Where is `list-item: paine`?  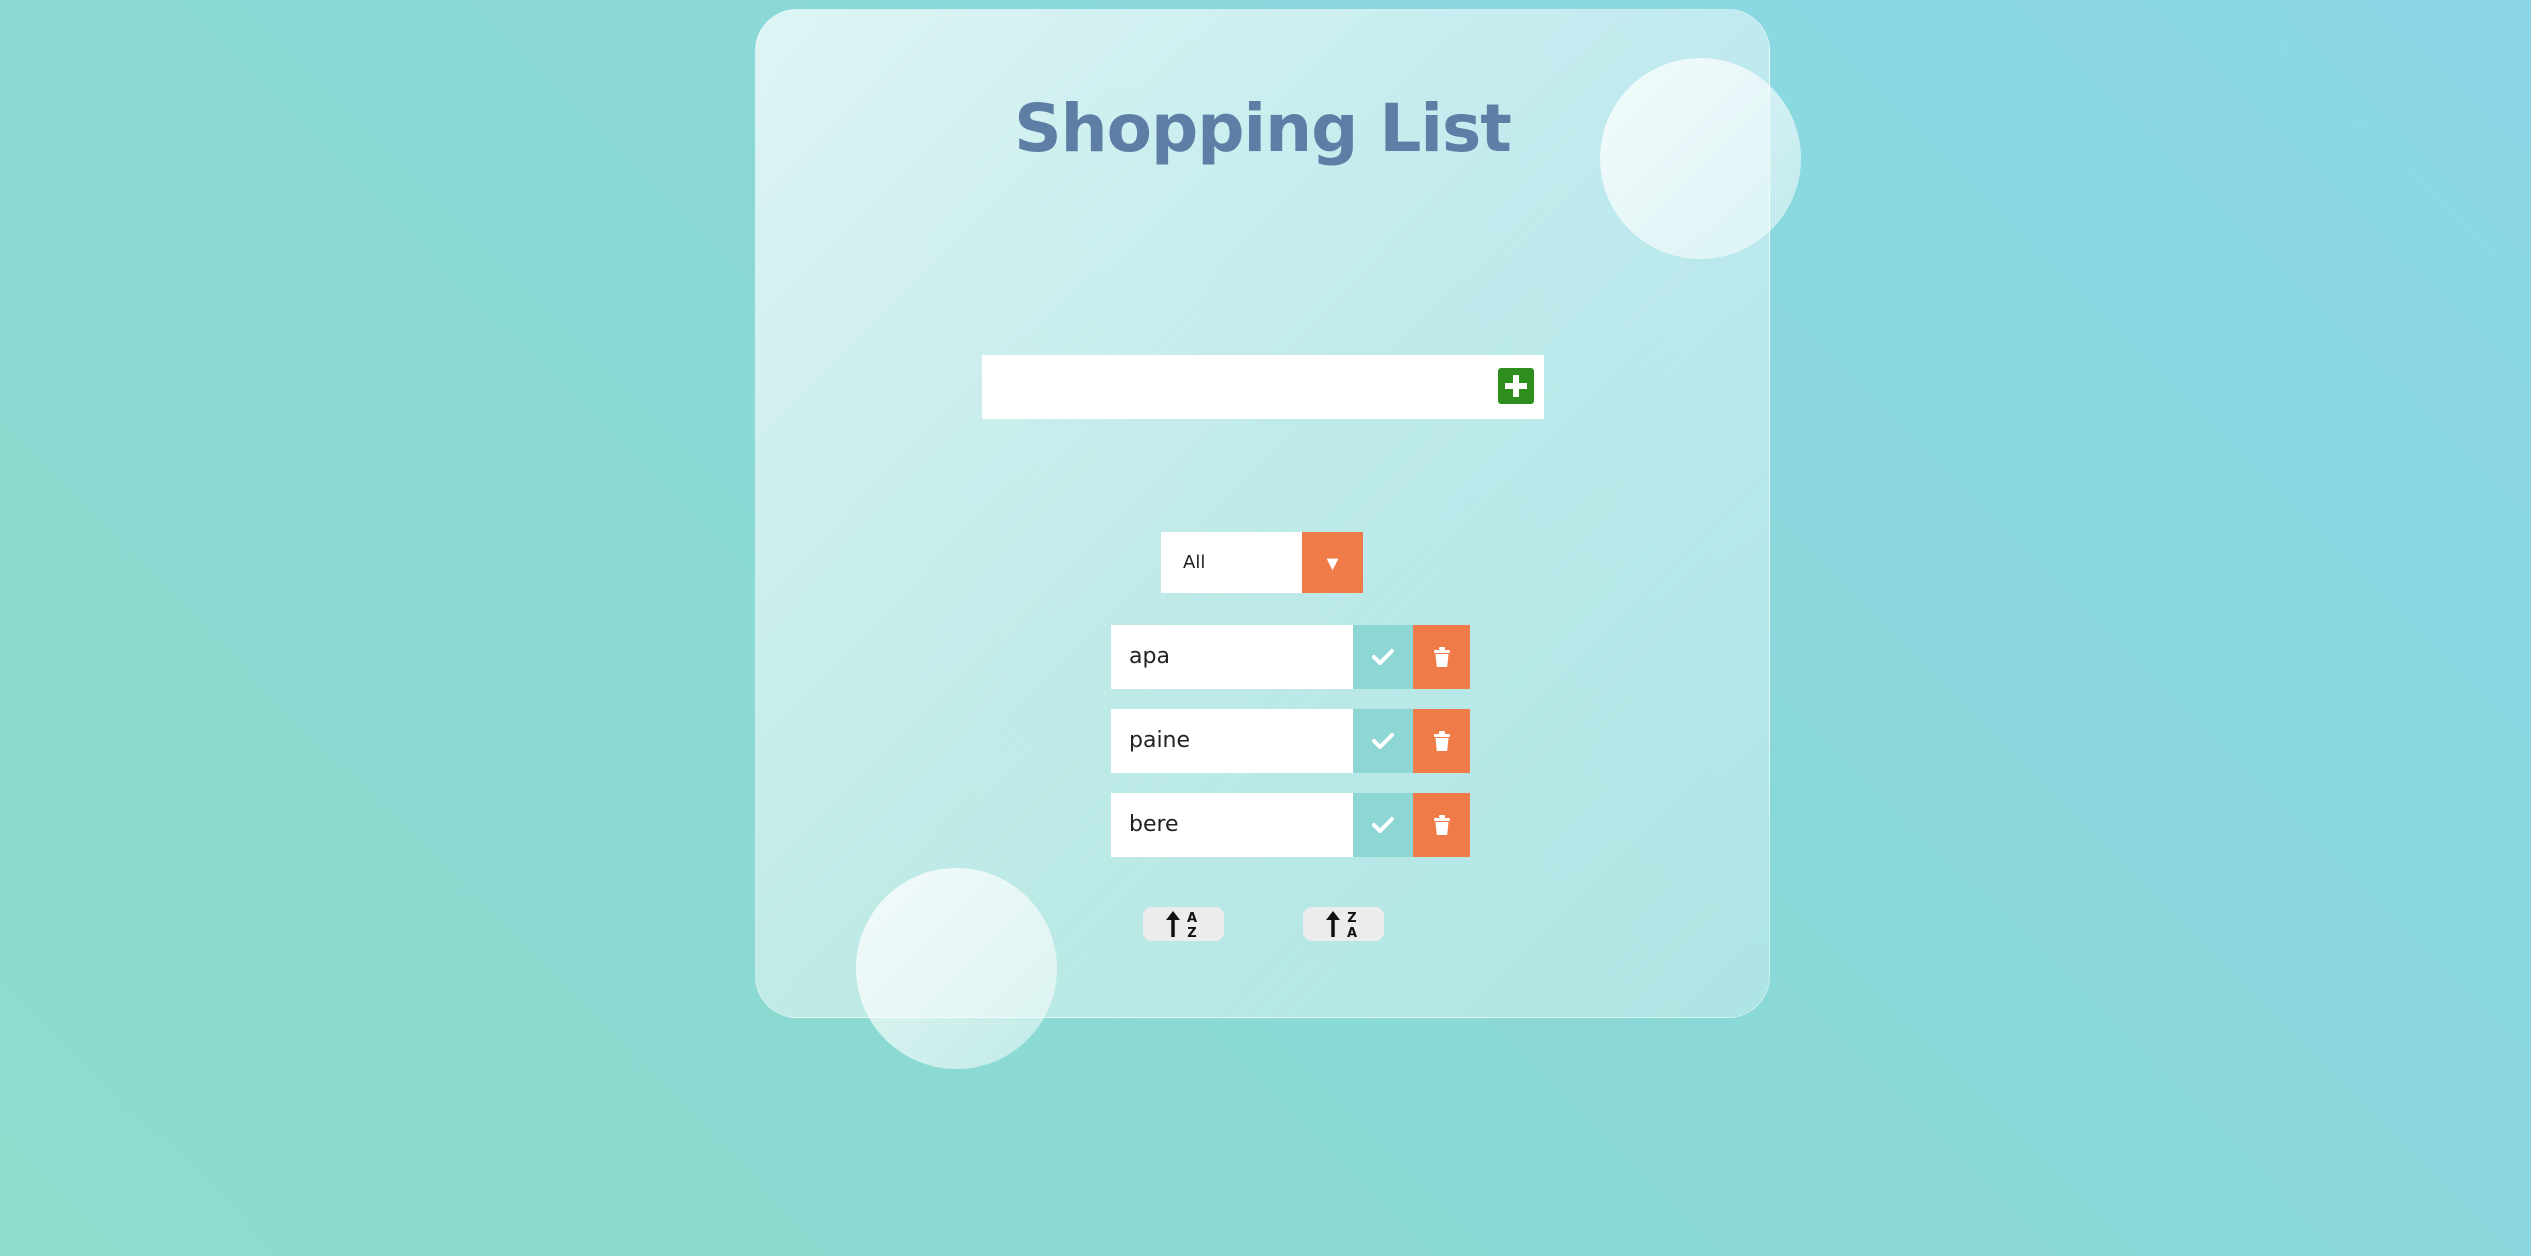
list-item: paine is located at coordinates (1290, 741).